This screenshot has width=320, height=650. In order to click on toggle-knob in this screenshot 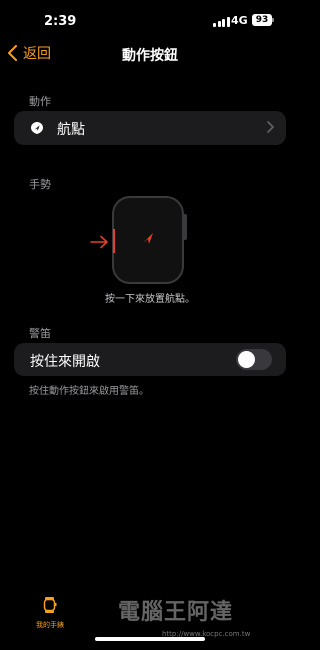, I will do `click(246, 359)`.